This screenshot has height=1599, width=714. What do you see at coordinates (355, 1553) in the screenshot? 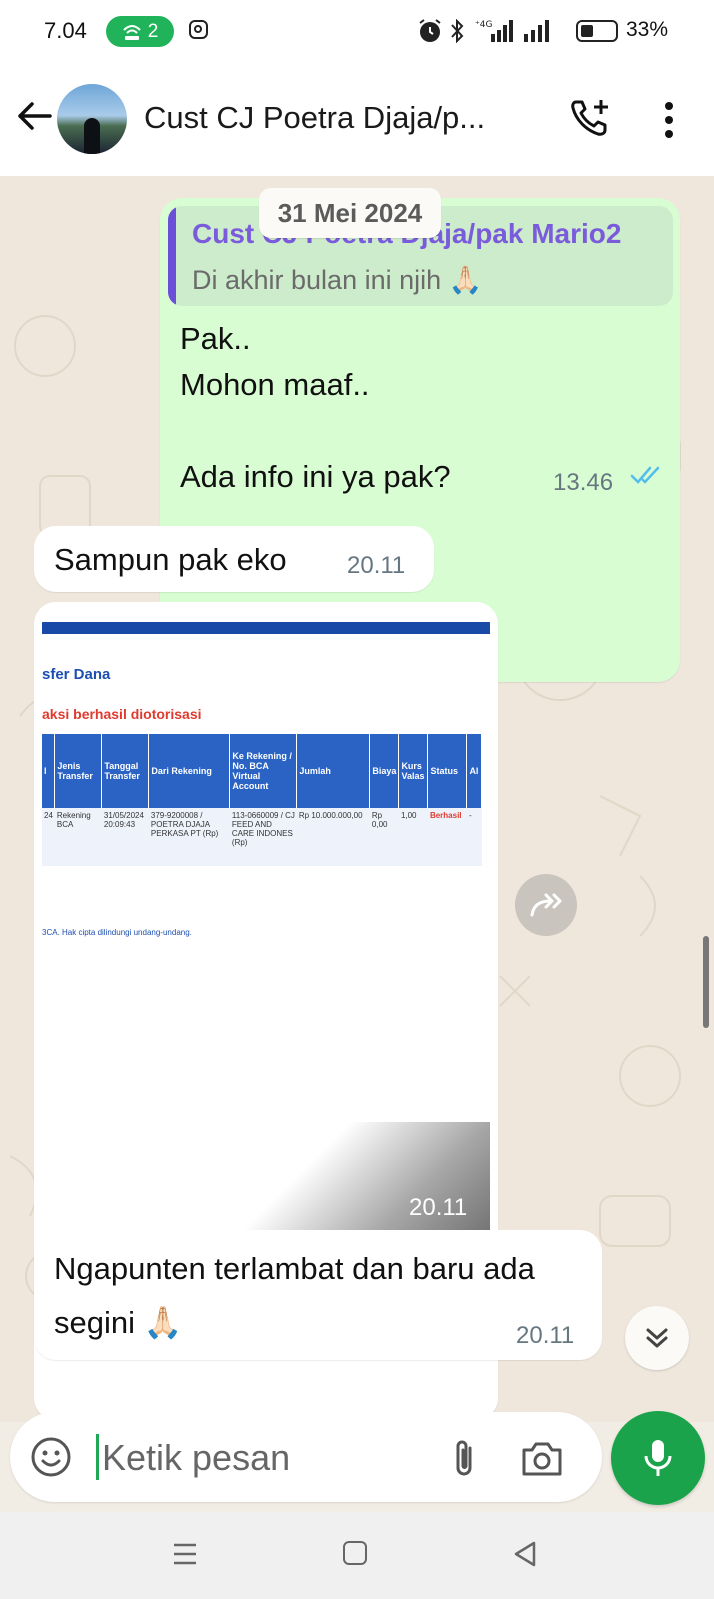
I see `home-icon` at bounding box center [355, 1553].